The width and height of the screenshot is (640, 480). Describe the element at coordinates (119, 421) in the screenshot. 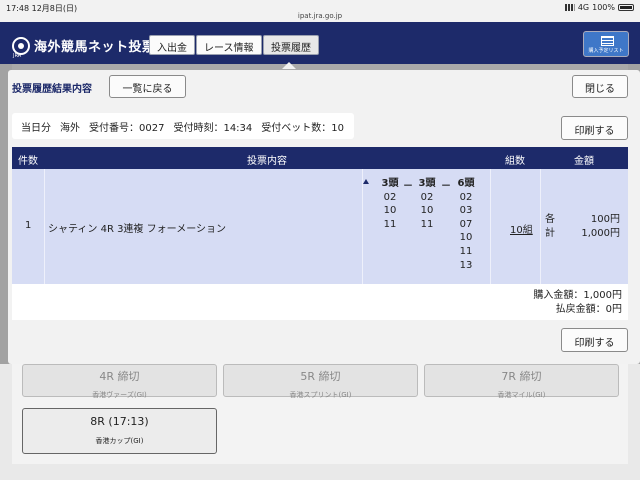

I see `race-card-time: 8R (17:13)` at that location.